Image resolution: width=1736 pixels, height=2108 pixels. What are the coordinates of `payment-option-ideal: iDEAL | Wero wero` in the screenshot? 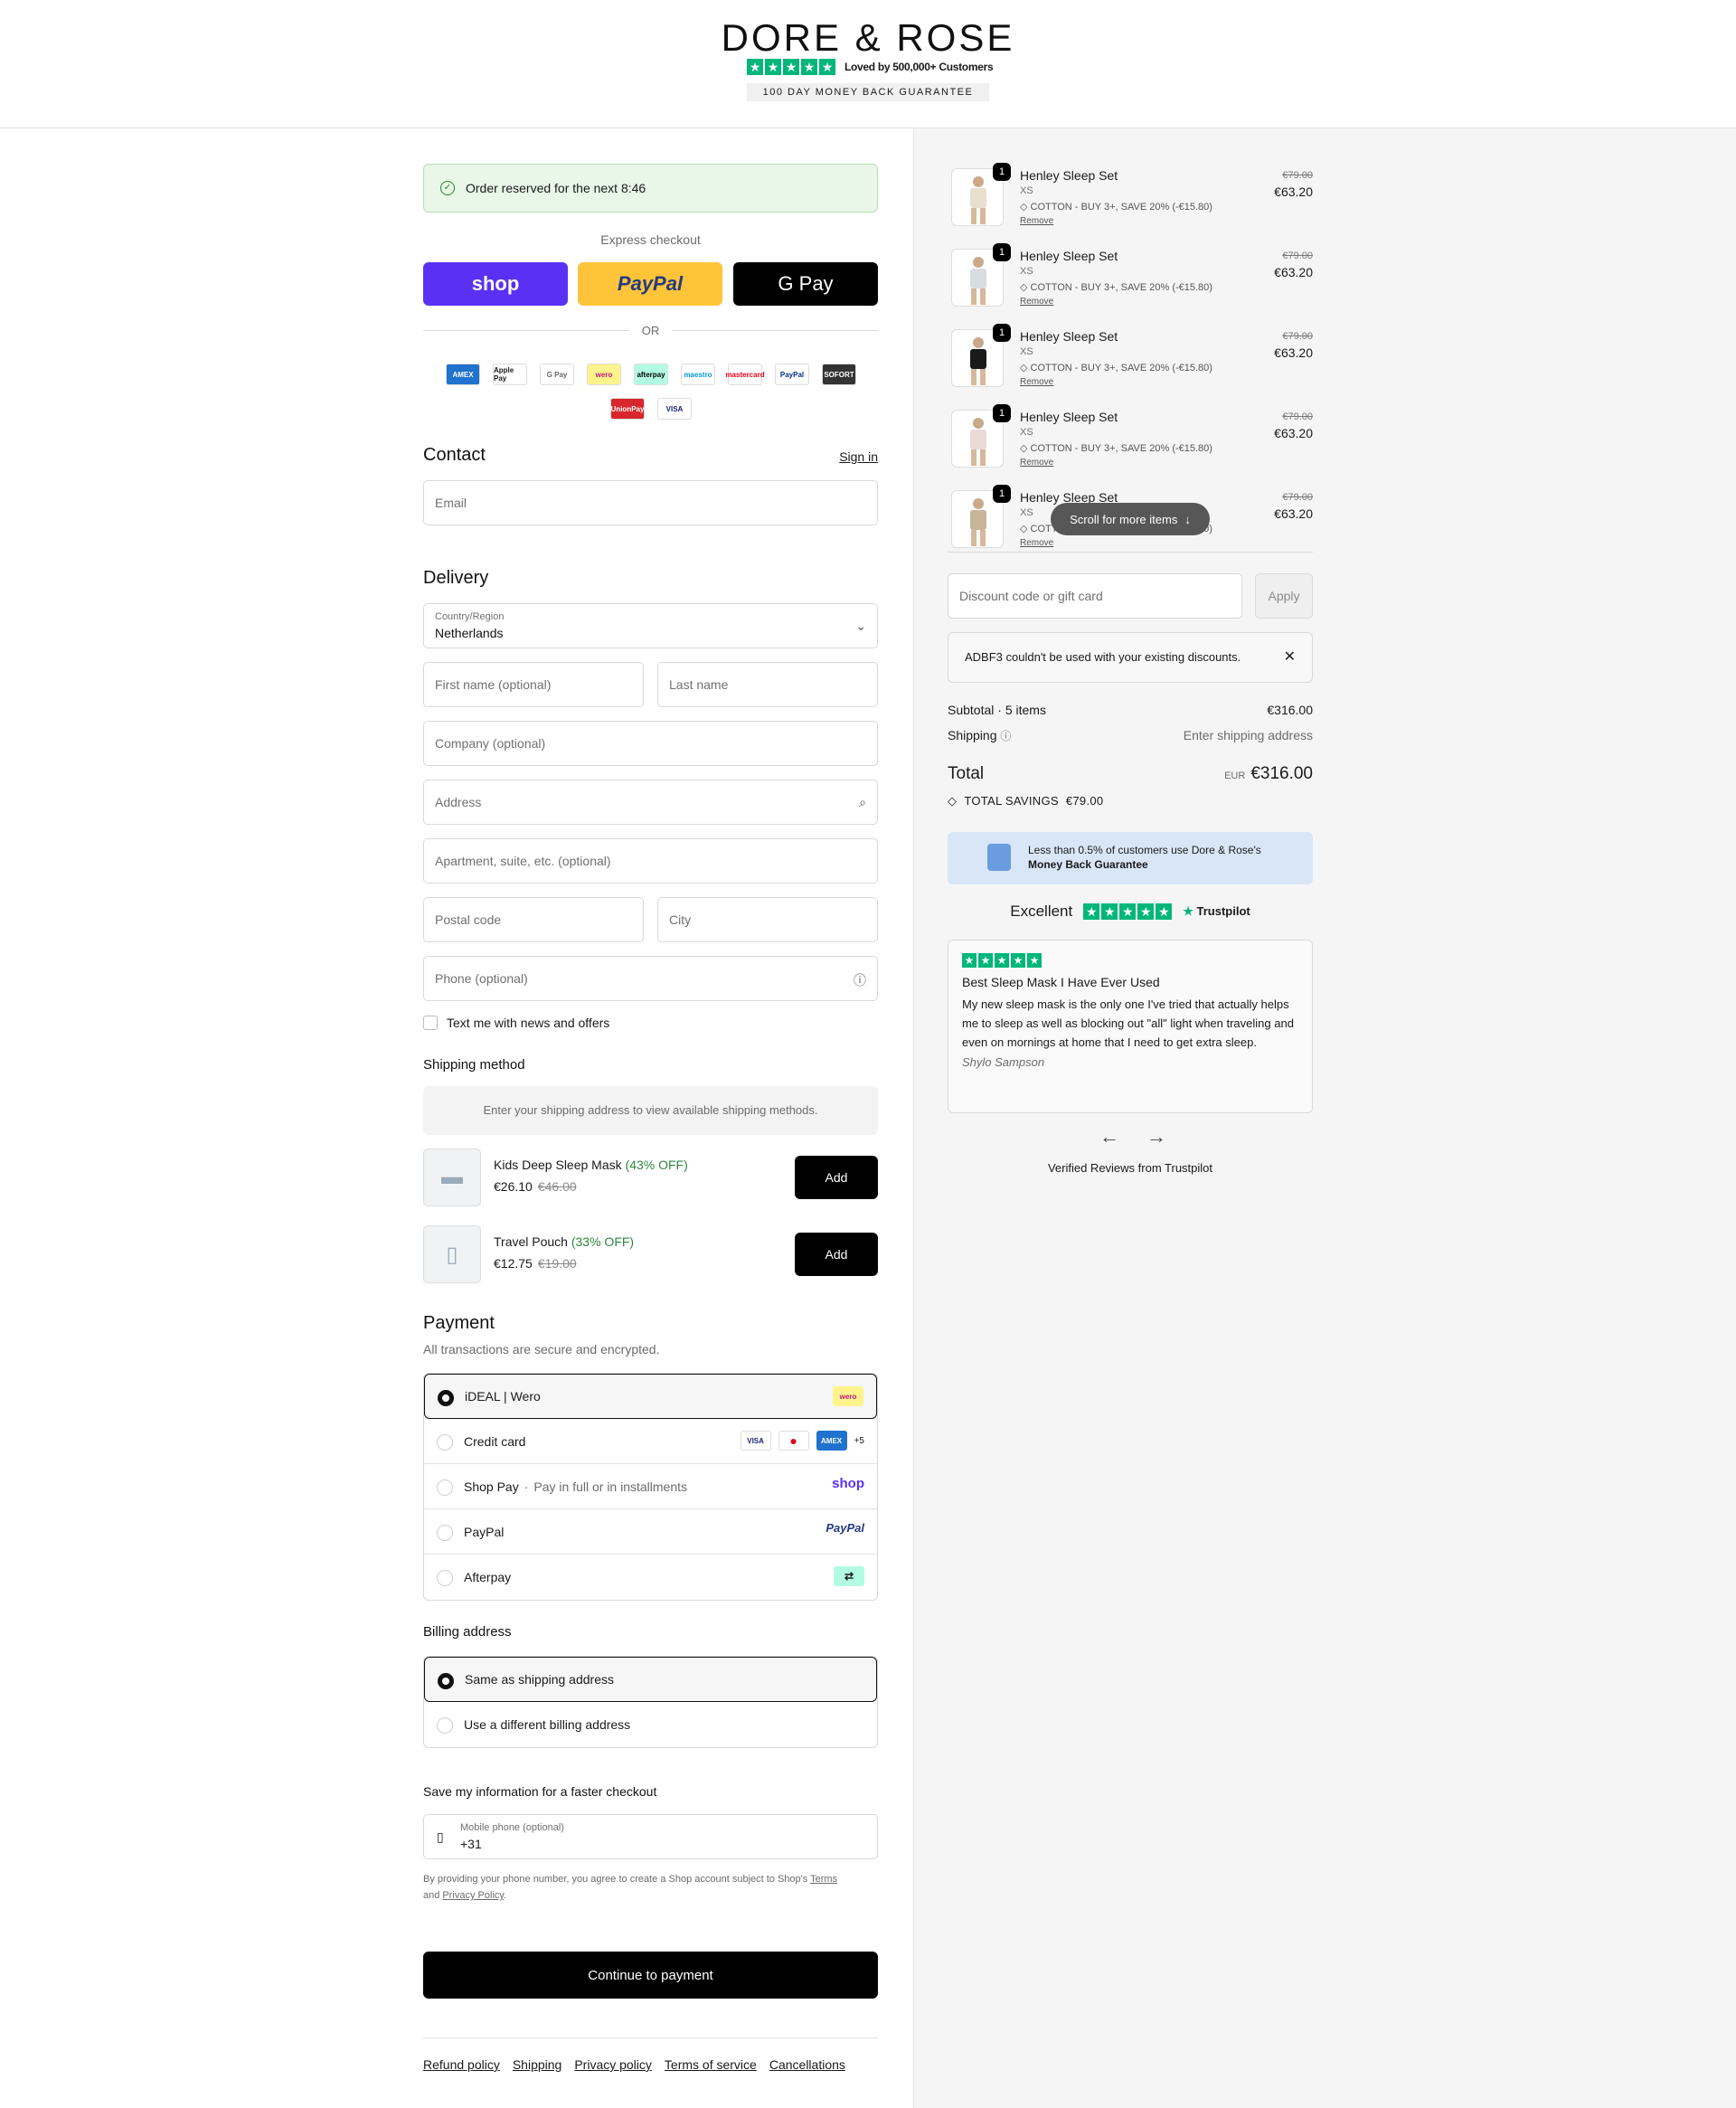 It's located at (650, 1396).